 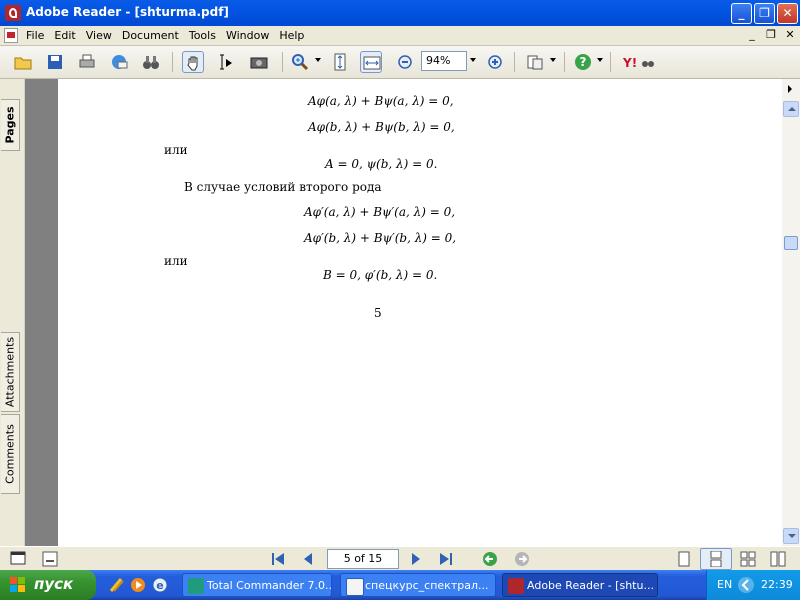 What do you see at coordinates (116, 585) in the screenshot?
I see `quicklaunch-winamp-icon` at bounding box center [116, 585].